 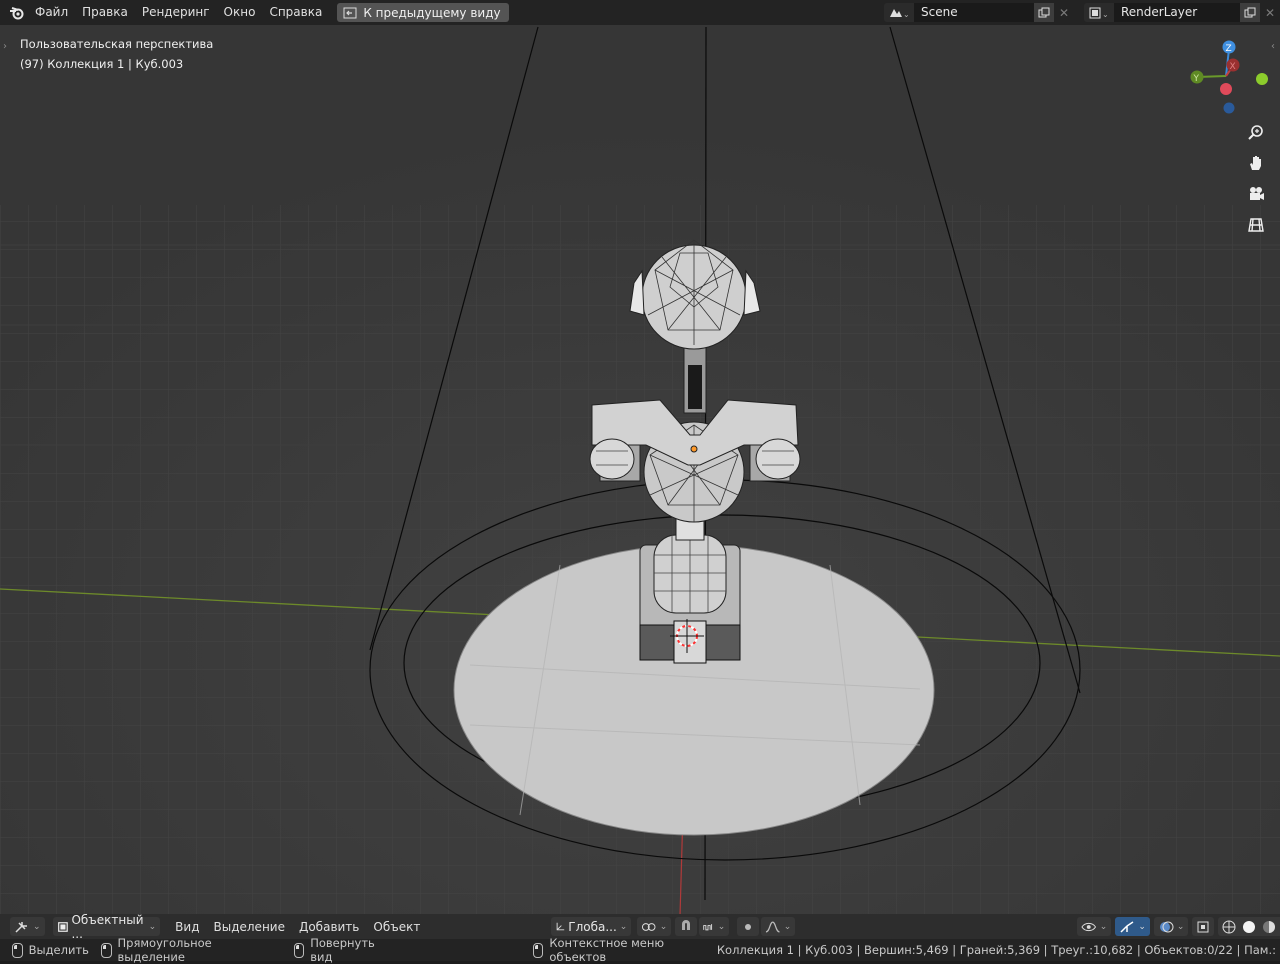 I want to click on falloff-icon: ⌄, so click(x=778, y=926).